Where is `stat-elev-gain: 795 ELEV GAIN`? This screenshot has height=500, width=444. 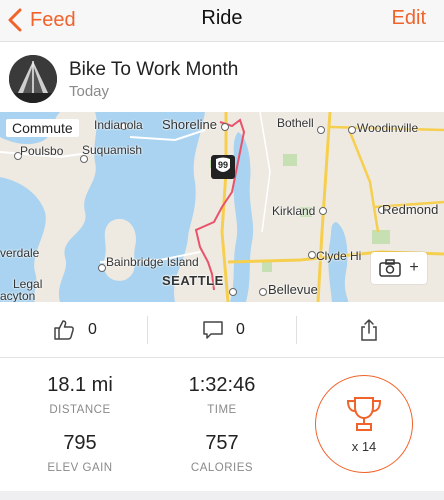 stat-elev-gain: 795 ELEV GAIN is located at coordinates (80, 453).